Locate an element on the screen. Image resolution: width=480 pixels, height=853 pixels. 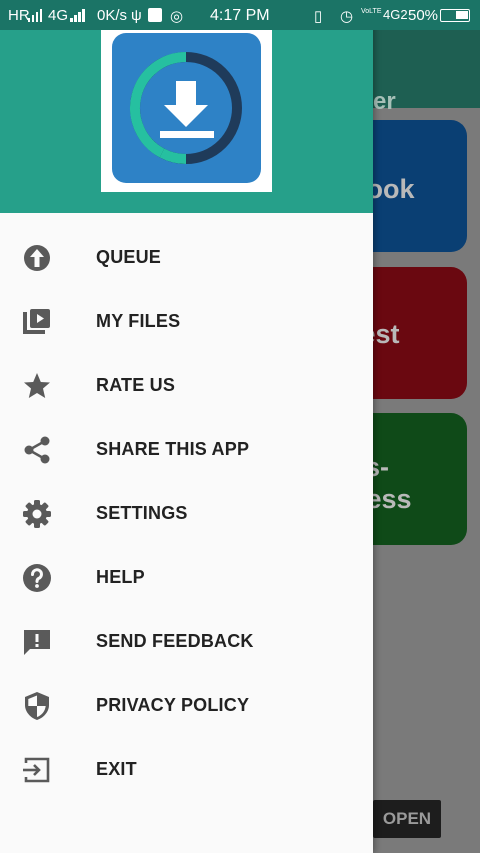
star-icon is located at coordinates (37, 386).